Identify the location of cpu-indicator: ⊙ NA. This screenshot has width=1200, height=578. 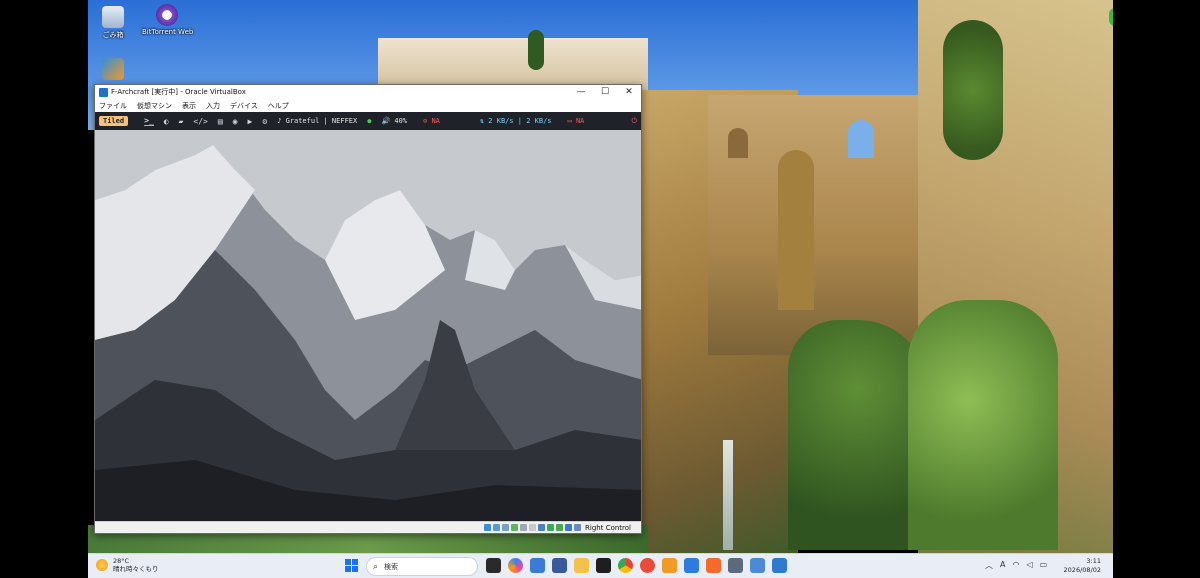
(431, 121).